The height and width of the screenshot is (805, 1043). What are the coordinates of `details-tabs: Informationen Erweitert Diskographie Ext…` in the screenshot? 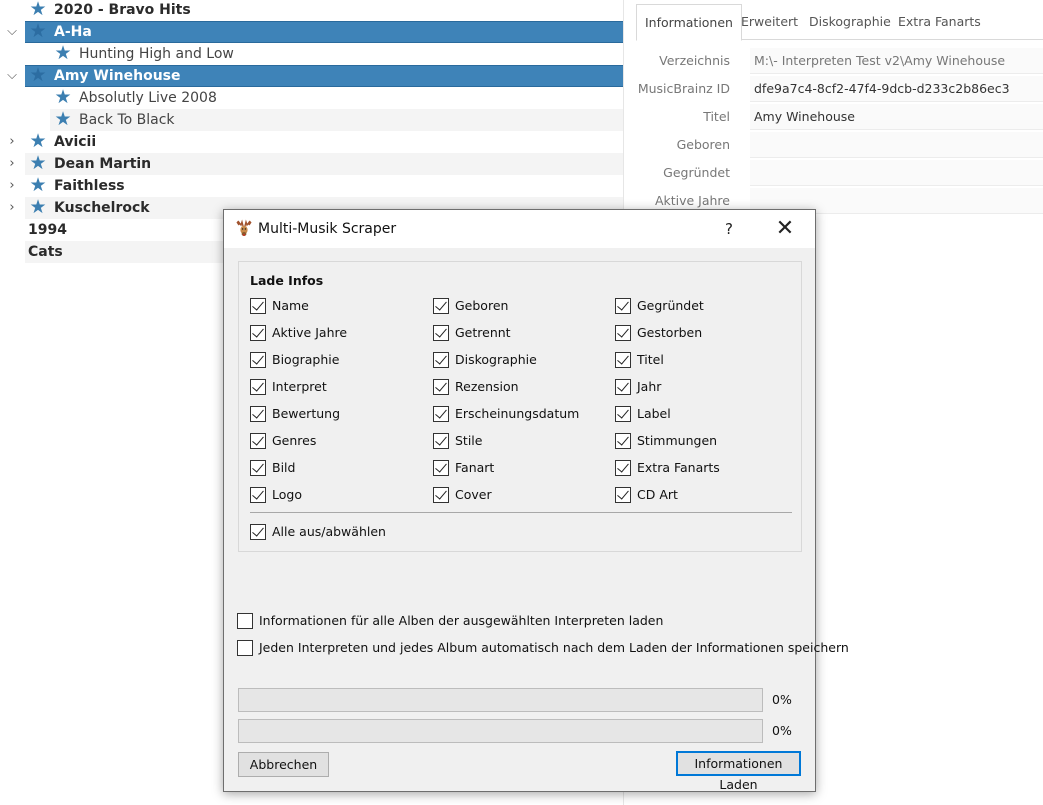 It's located at (839, 22).